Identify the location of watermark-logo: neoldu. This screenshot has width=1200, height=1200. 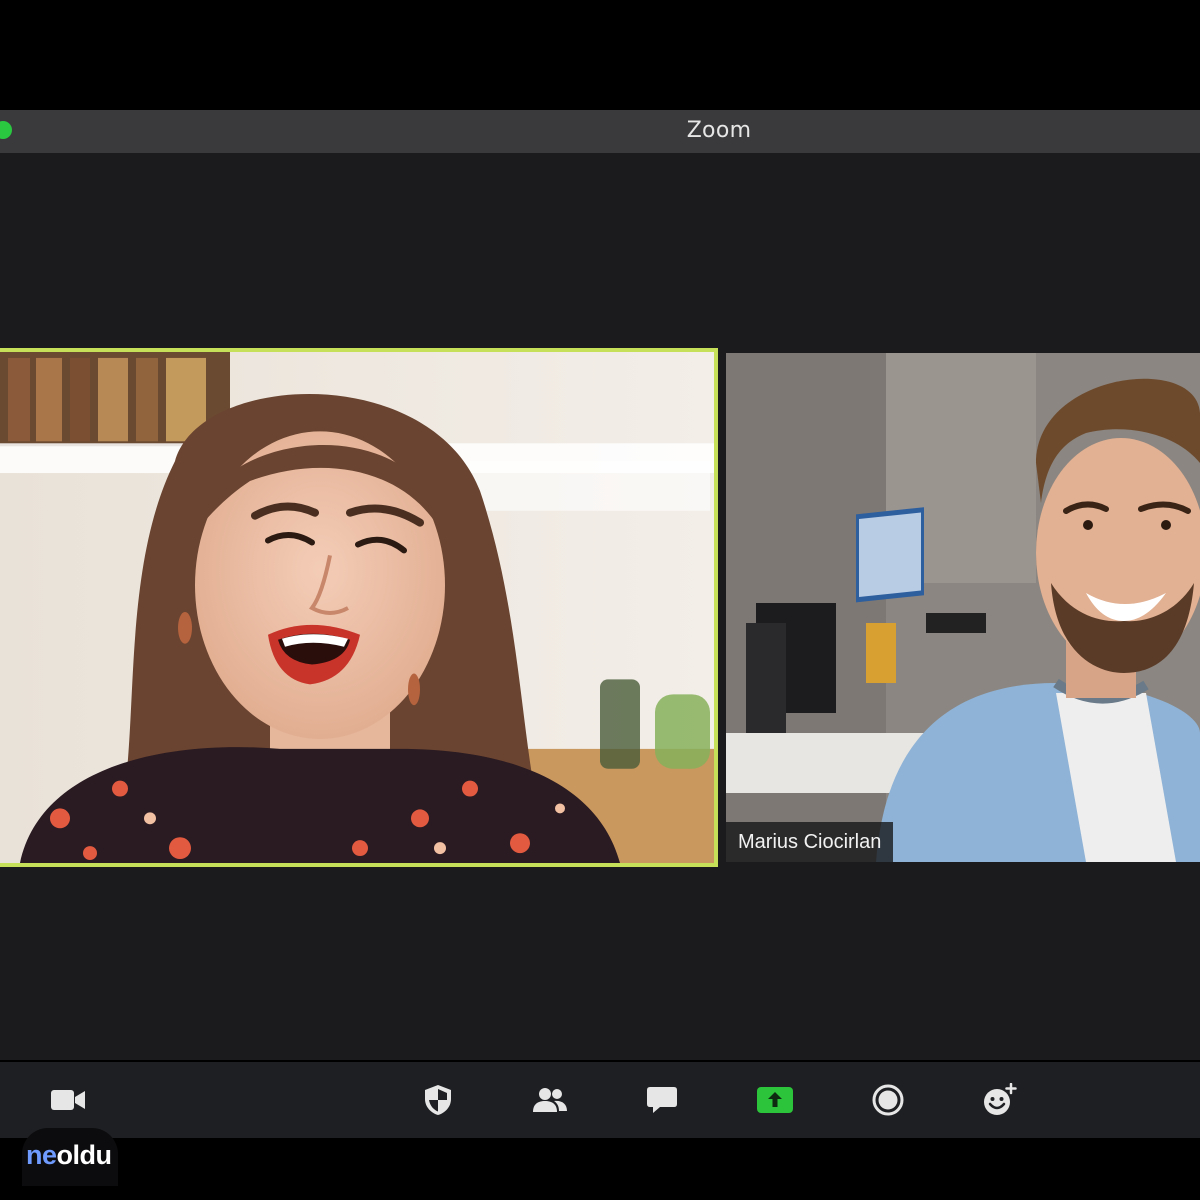
(69, 1155).